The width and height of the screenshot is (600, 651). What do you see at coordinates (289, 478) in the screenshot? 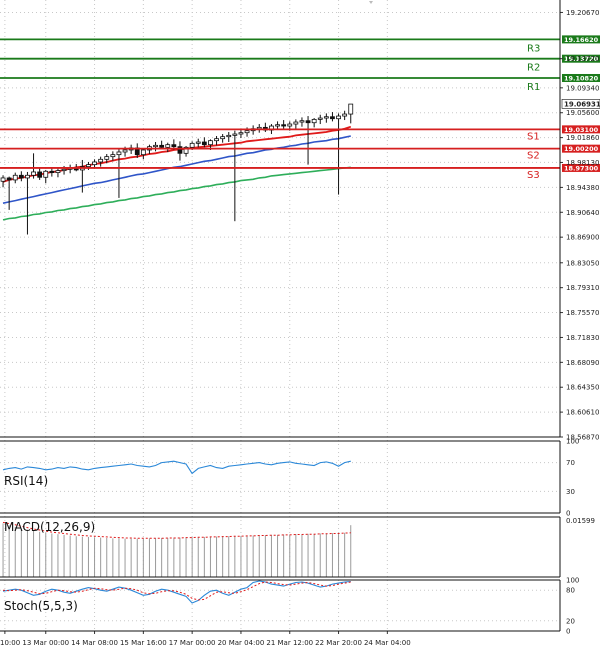
I see `rsi-panel: 10070300RSI(14)` at bounding box center [289, 478].